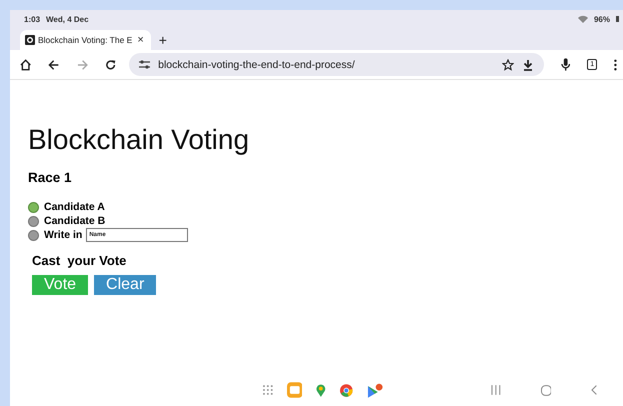  What do you see at coordinates (617, 19) in the screenshot?
I see `battery-icon` at bounding box center [617, 19].